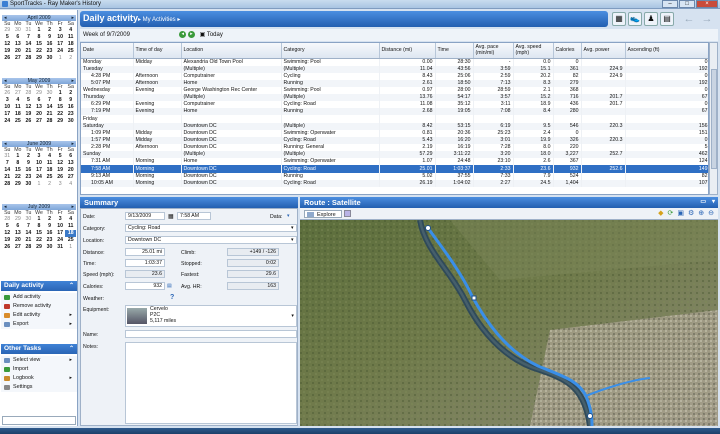  I want to click on time-value-field: 1:03:37, so click(145, 263).